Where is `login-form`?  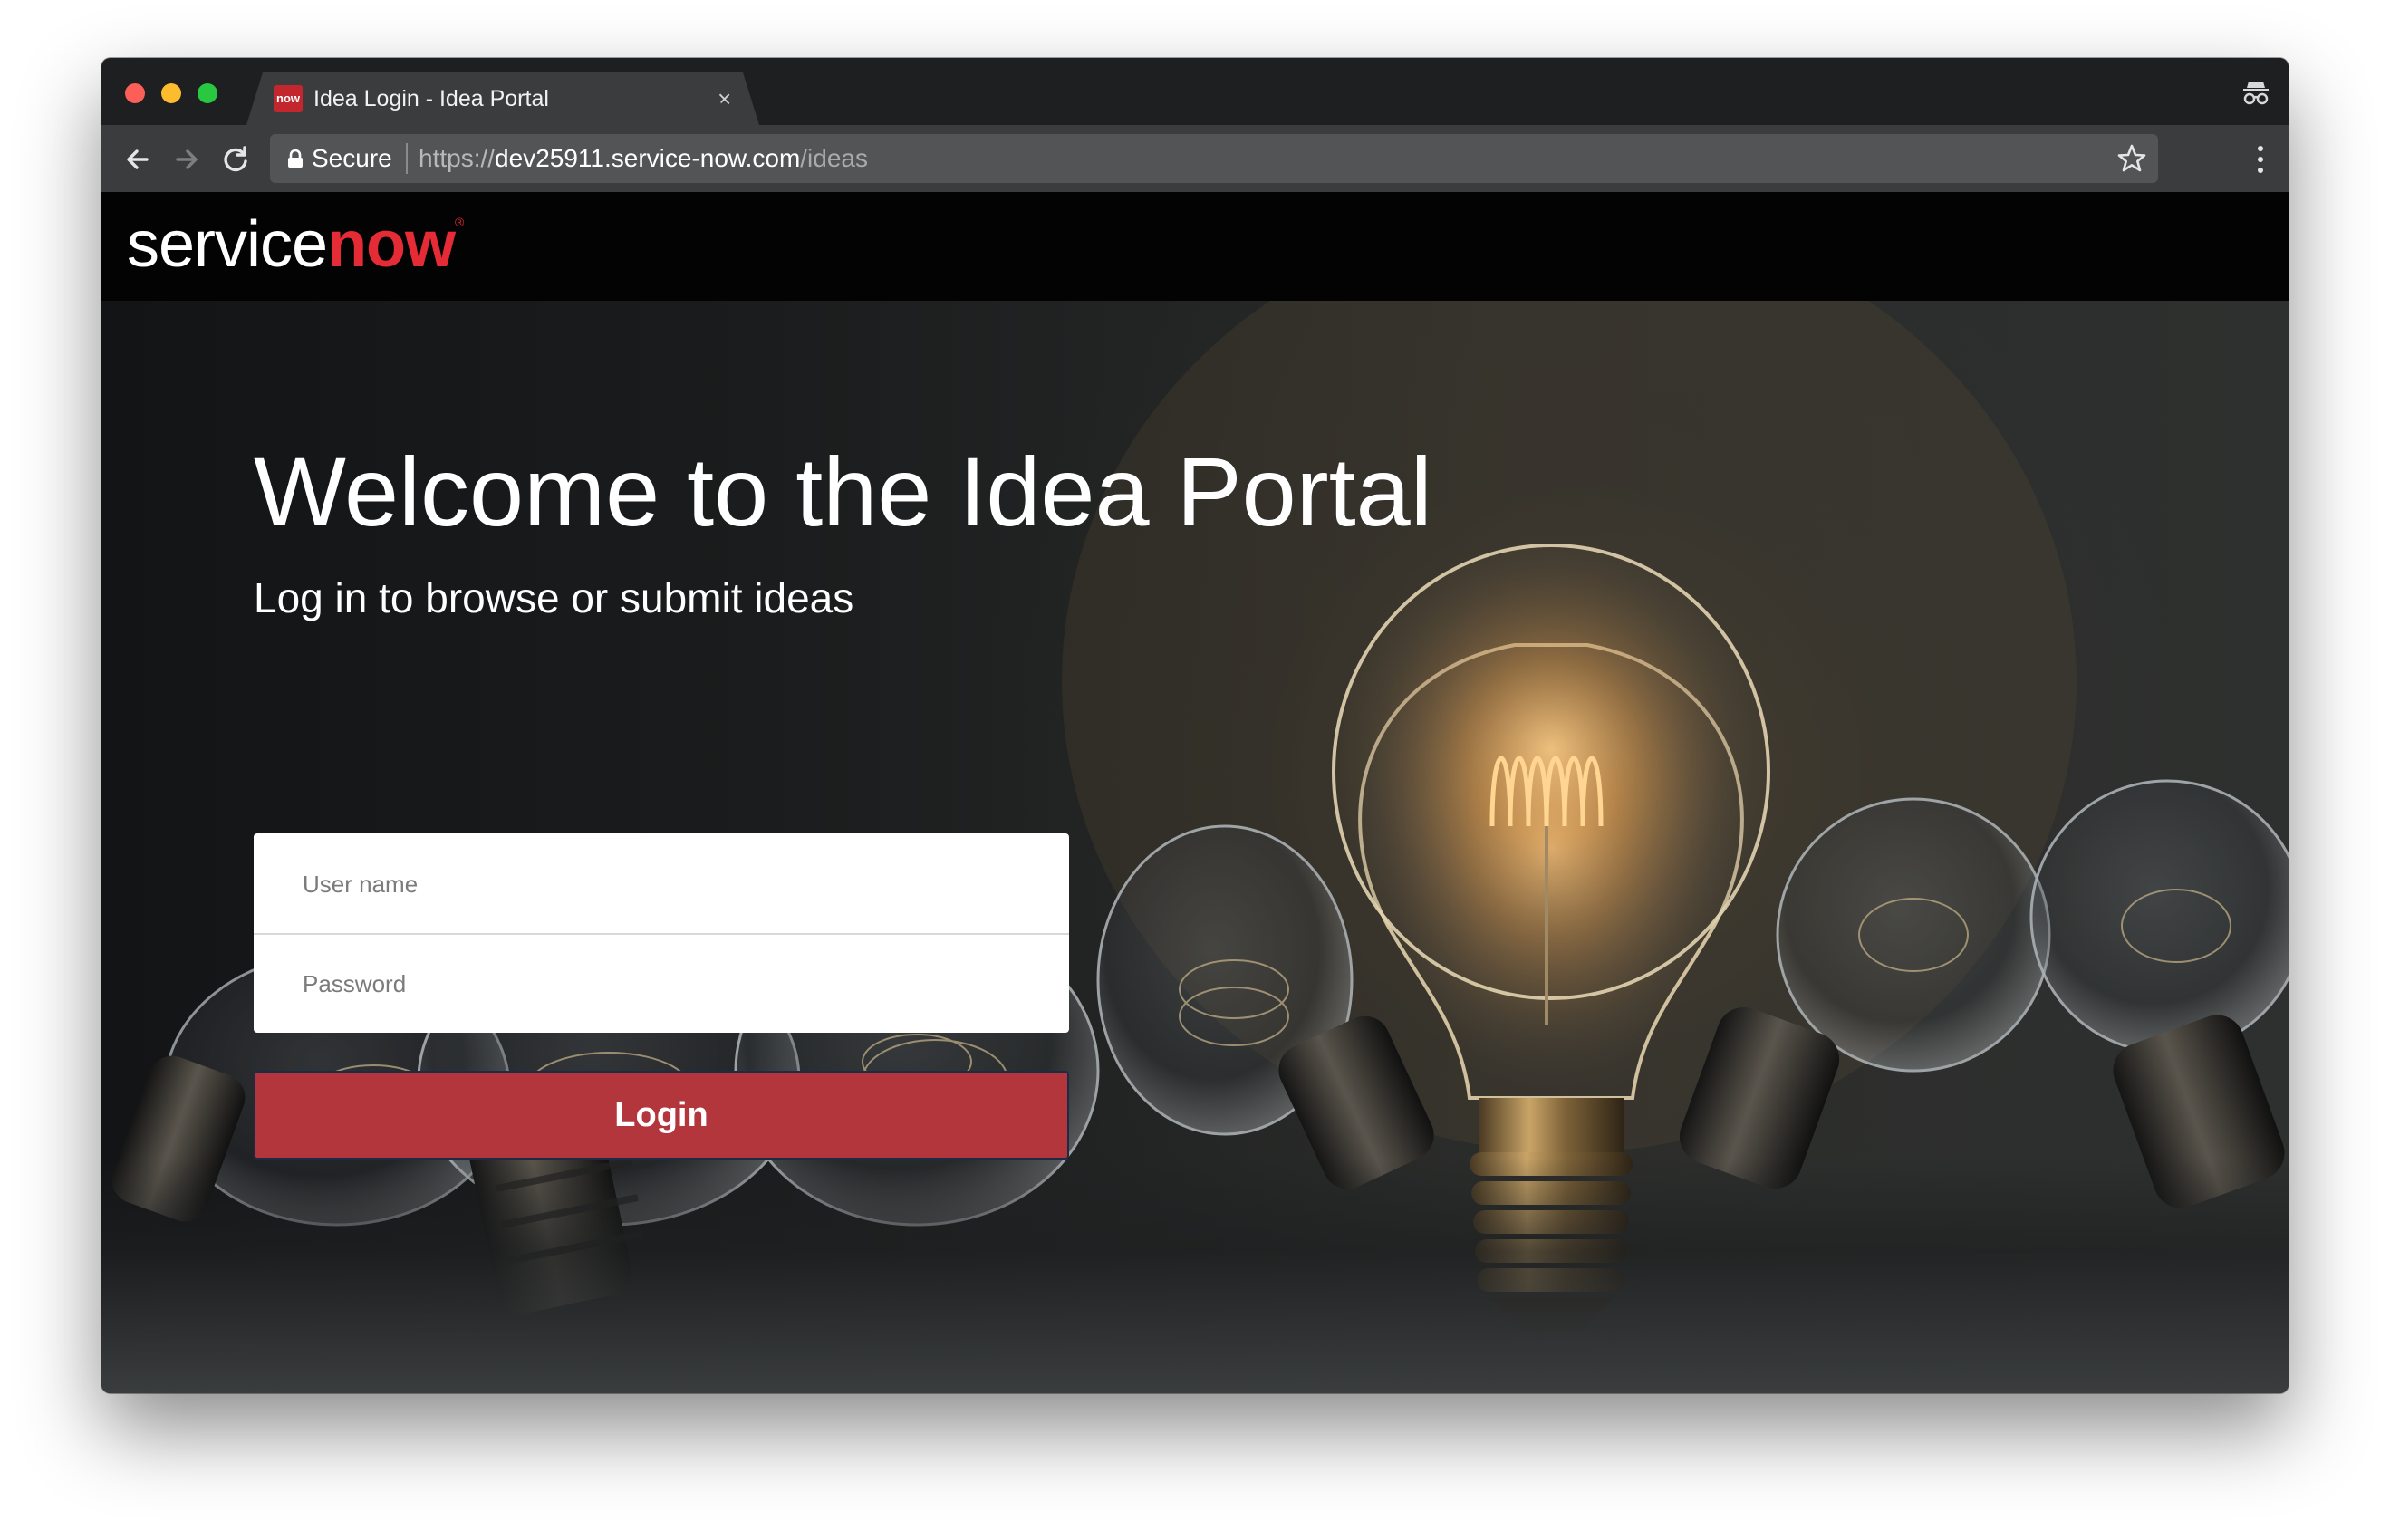
login-form is located at coordinates (662, 933).